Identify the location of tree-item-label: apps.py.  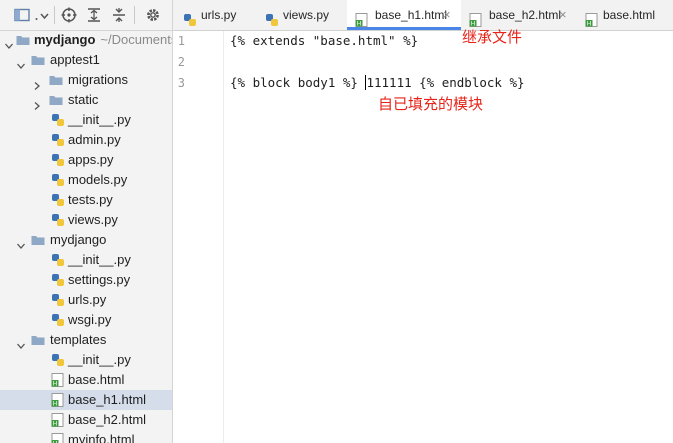
(91, 159).